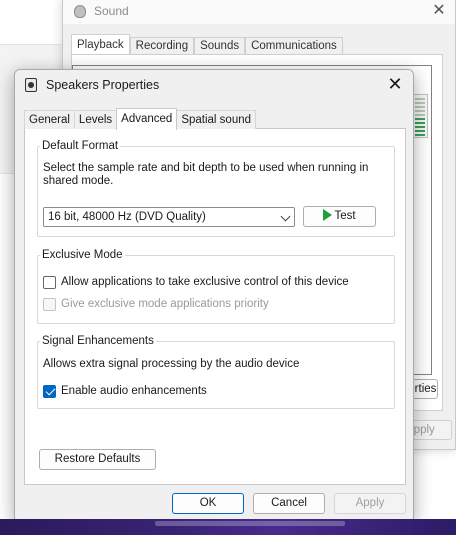 This screenshot has width=456, height=535. I want to click on tab-communications: Communications, so click(294, 46).